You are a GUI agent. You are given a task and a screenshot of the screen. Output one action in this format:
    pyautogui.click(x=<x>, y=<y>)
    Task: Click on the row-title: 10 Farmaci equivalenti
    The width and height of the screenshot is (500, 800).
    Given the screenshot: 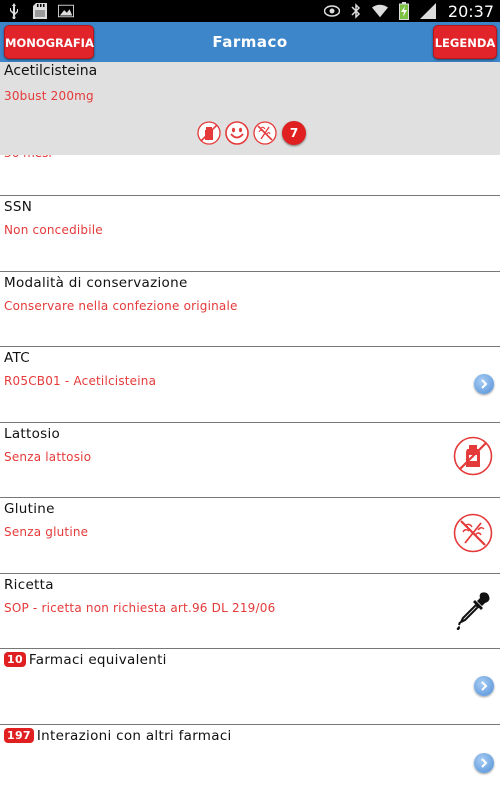 What is the action you would take?
    pyautogui.click(x=85, y=660)
    